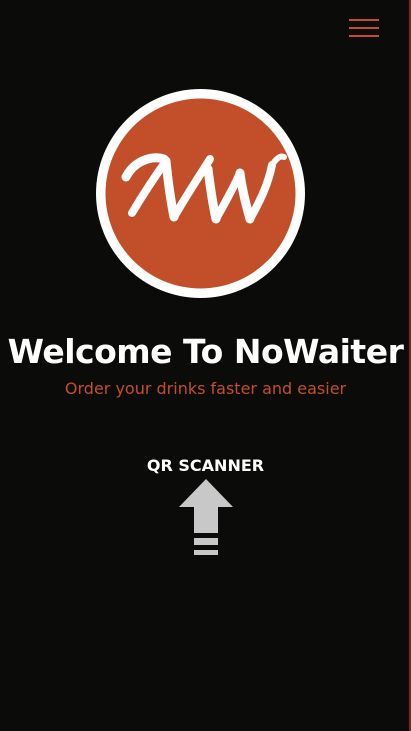 This screenshot has width=411, height=731. I want to click on hamburger-menu-icon, so click(364, 20).